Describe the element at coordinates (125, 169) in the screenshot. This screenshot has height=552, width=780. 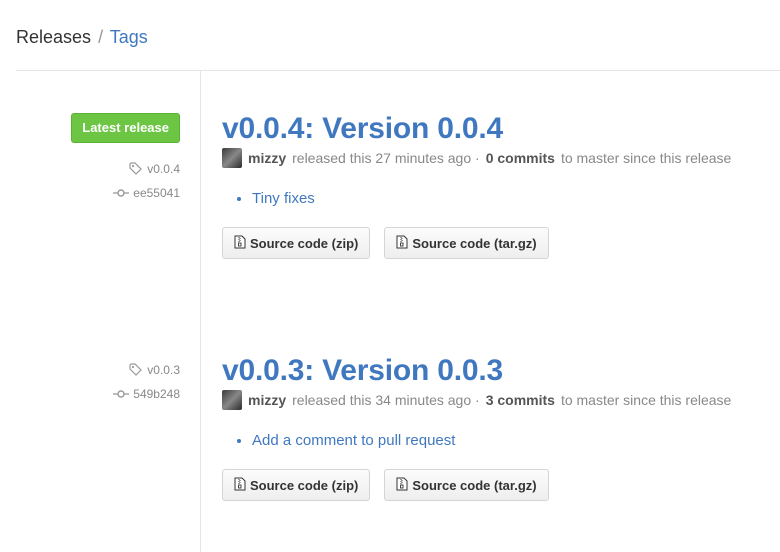
I see `tag-link: v0.0.4` at that location.